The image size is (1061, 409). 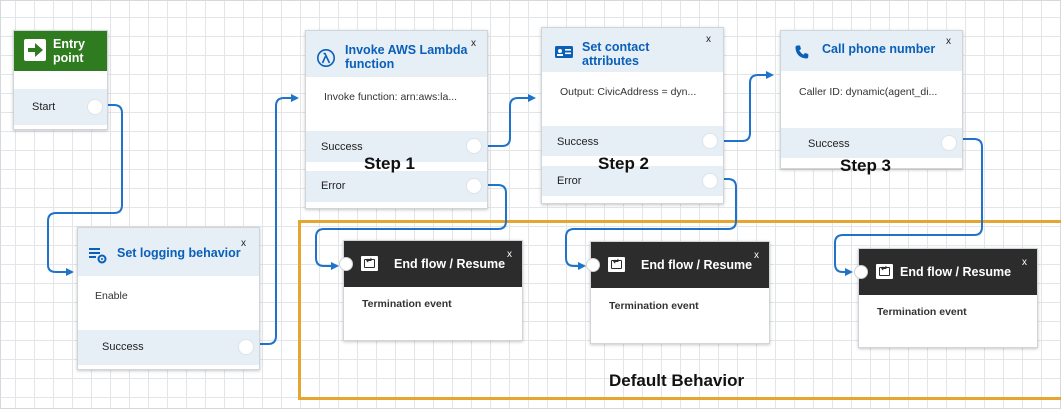 What do you see at coordinates (246, 347) in the screenshot?
I see `logging-success-port` at bounding box center [246, 347].